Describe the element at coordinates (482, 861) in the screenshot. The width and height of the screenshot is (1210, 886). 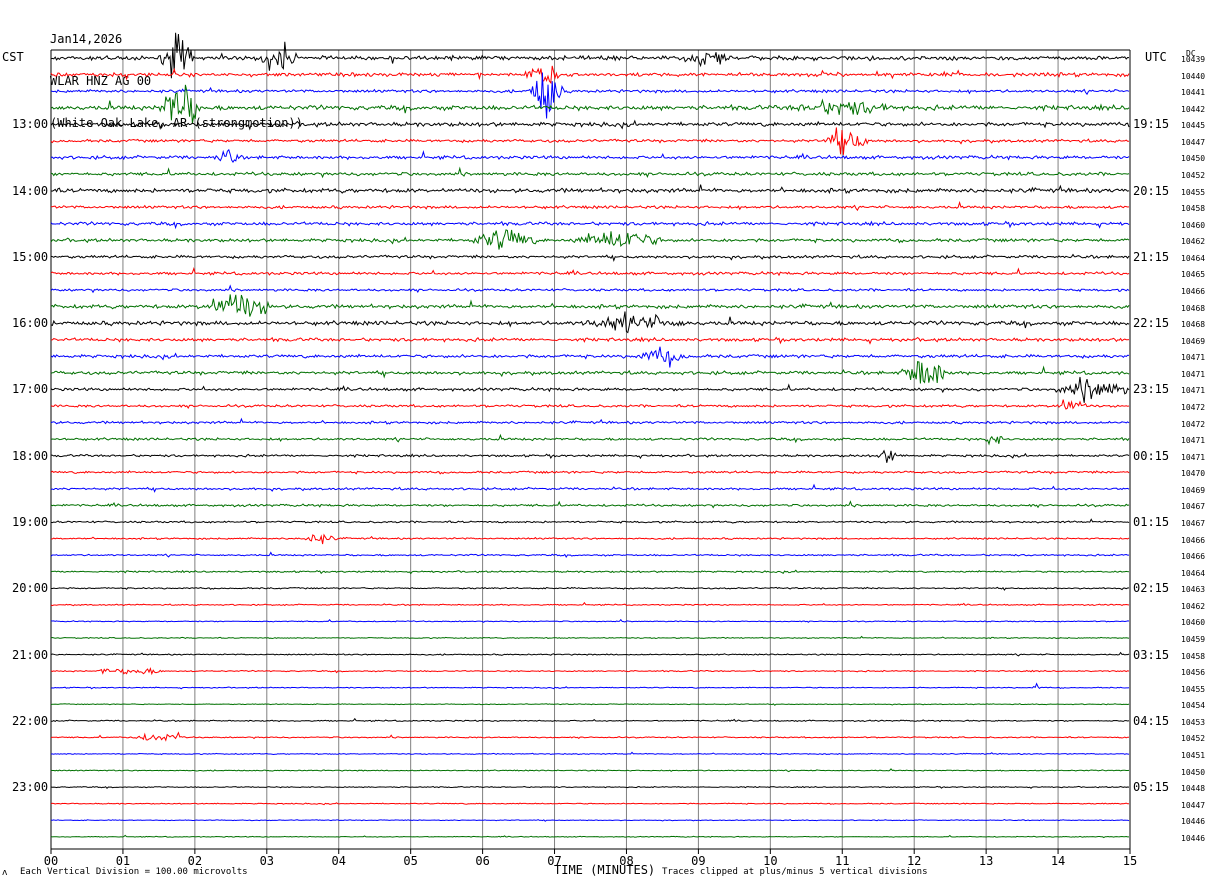
I see `x-tick-label: 06` at that location.